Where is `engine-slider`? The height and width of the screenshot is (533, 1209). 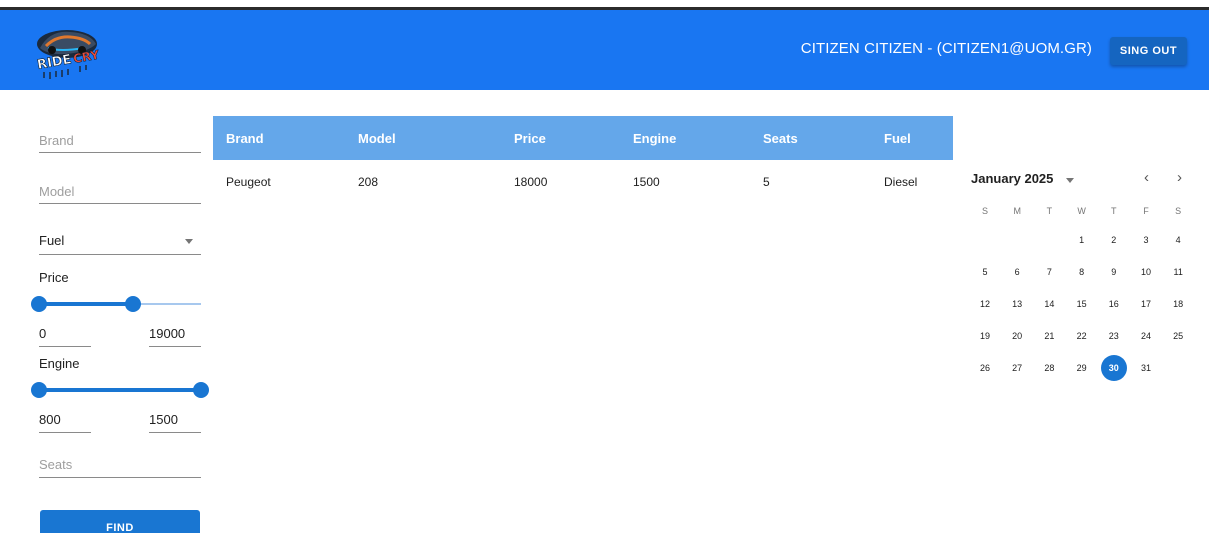 engine-slider is located at coordinates (120, 390).